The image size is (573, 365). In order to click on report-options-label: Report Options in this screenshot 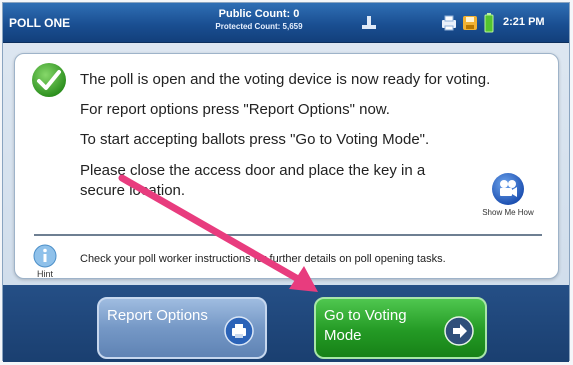, I will do `click(157, 315)`.